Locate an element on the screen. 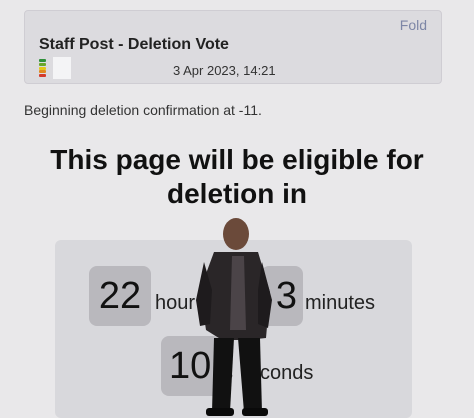 The image size is (474, 418). vote-level-icon is located at coordinates (44, 68).